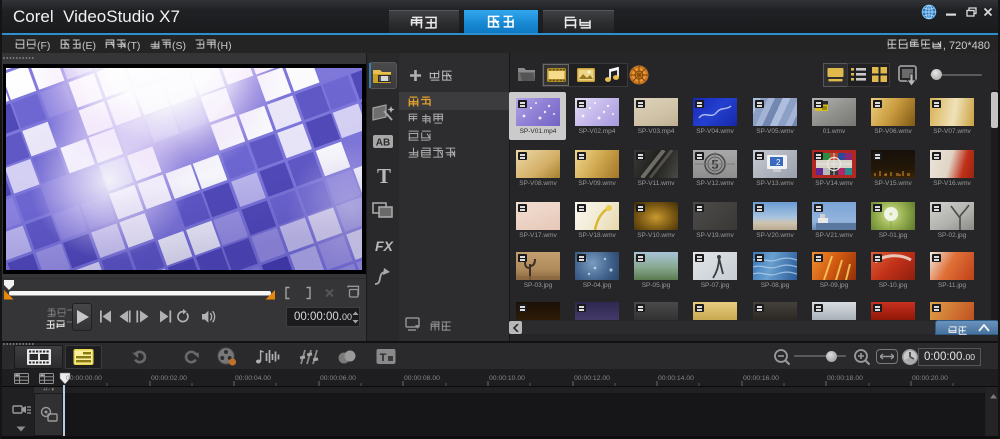 The image size is (1000, 439). Describe the element at coordinates (592, 378) in the screenshot. I see `svg-text: 00:00:12.00` at that location.